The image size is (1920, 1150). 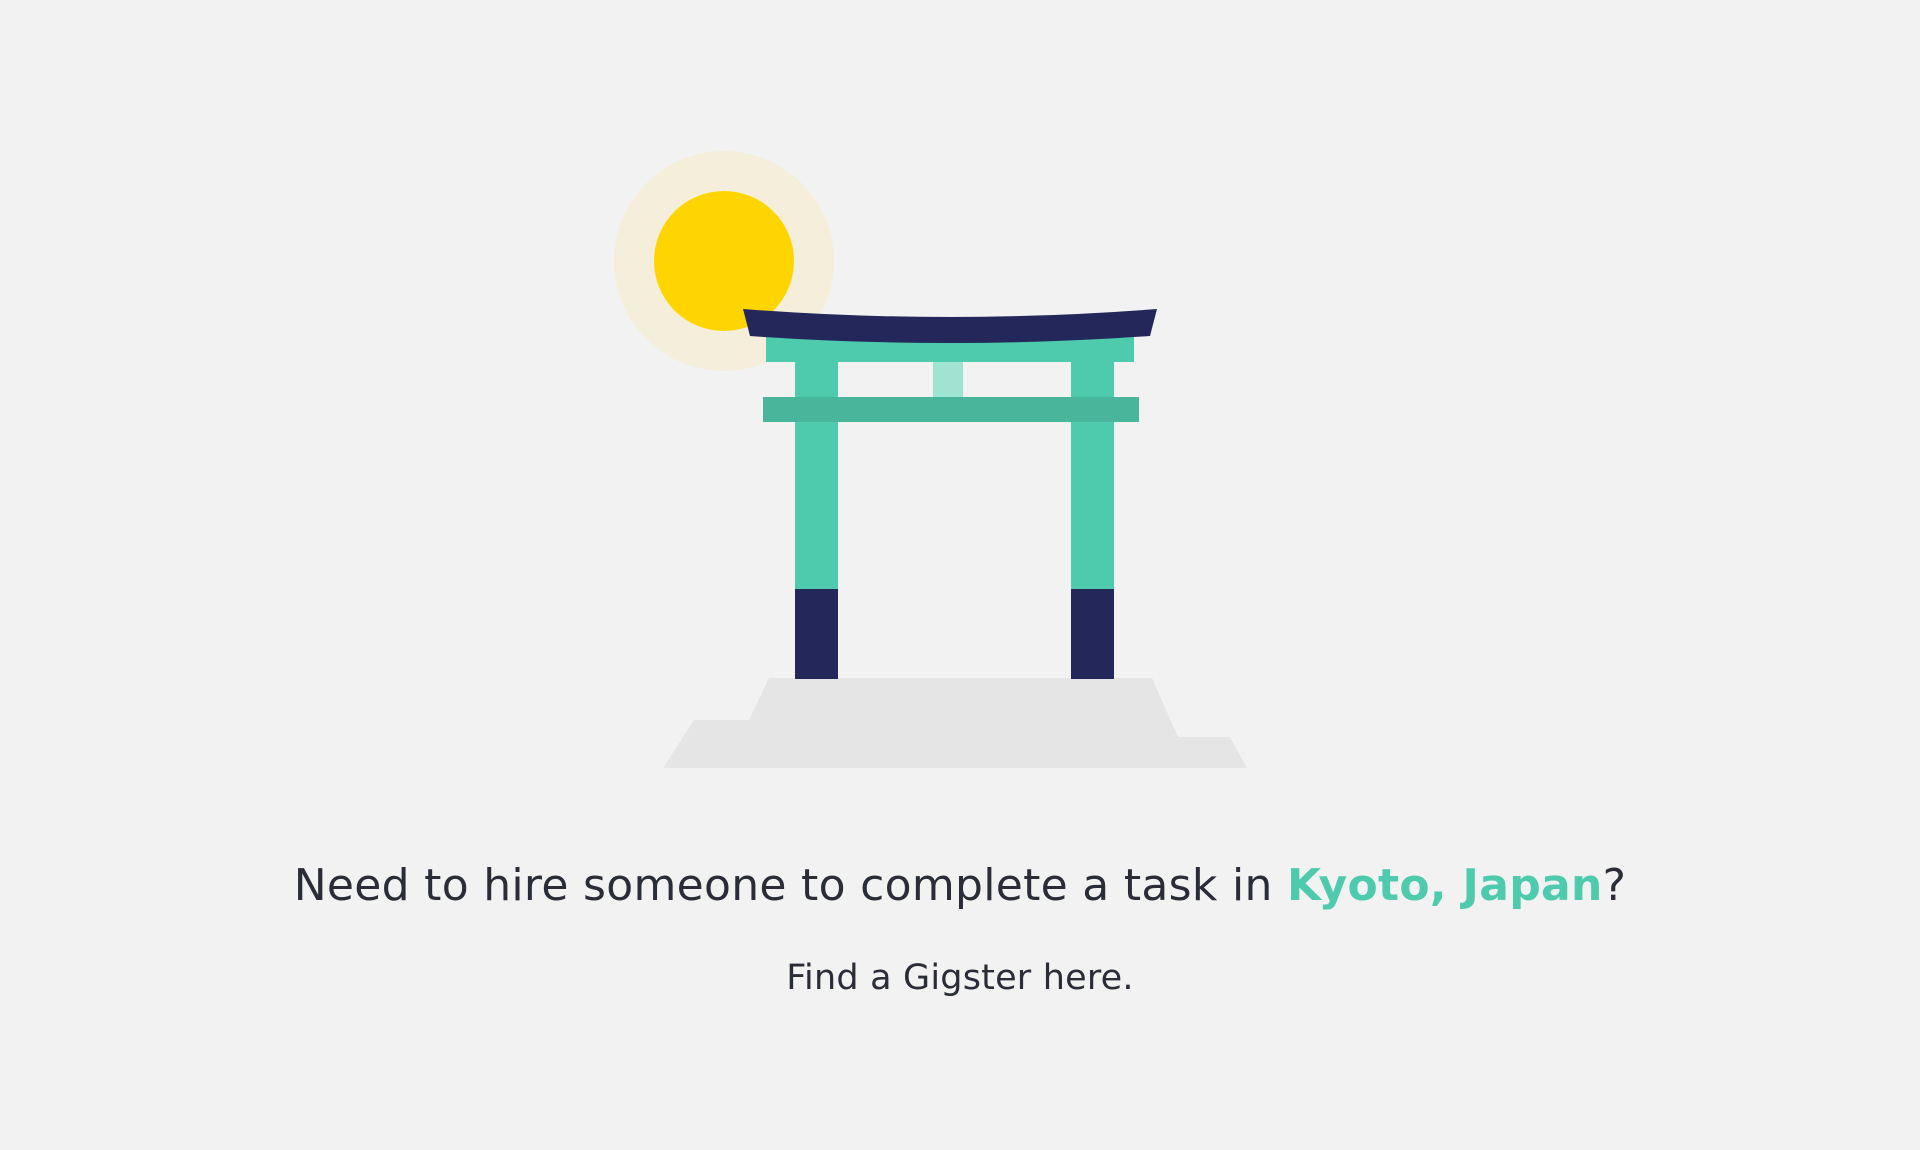 I want to click on find-gigster-line: Find a Gigster here., so click(x=960, y=978).